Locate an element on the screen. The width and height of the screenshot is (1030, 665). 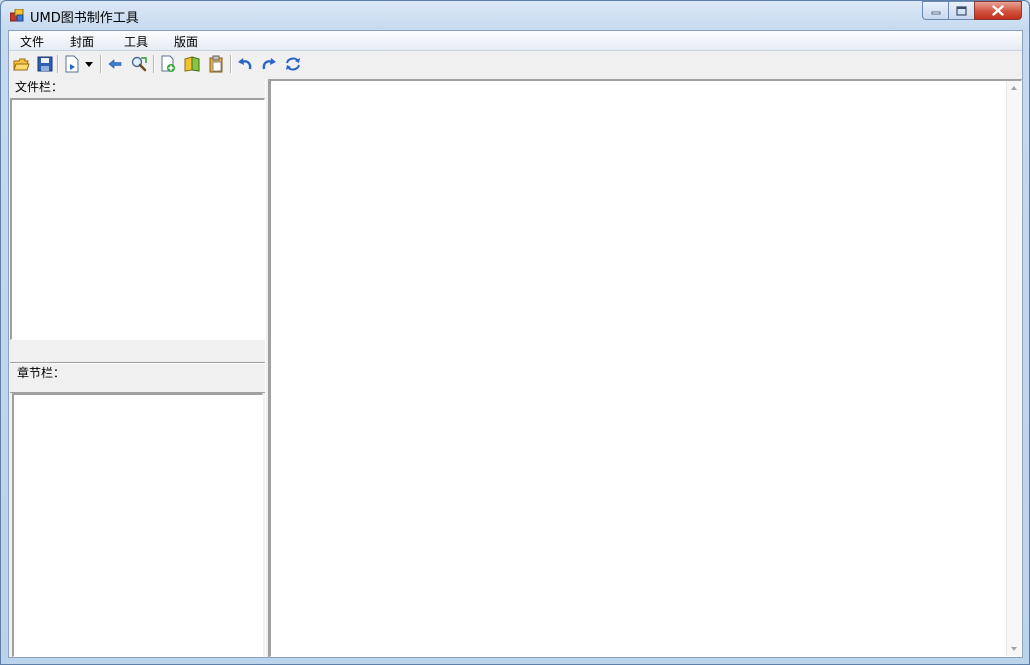
file-list is located at coordinates (137, 219).